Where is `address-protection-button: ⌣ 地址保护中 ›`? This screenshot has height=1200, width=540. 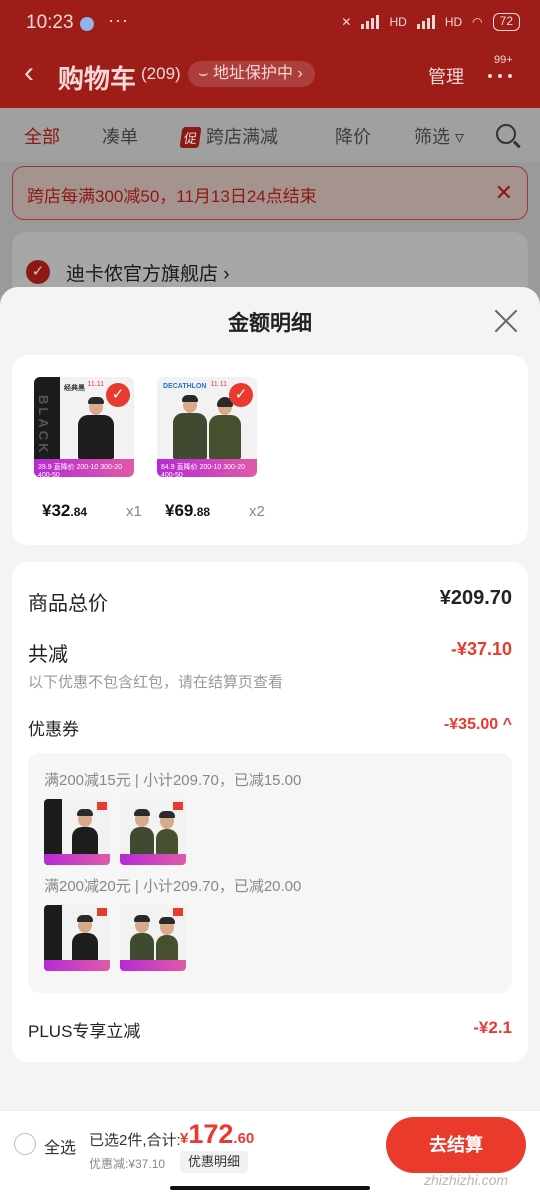
address-protection-button: ⌣ 地址保护中 › is located at coordinates (251, 74).